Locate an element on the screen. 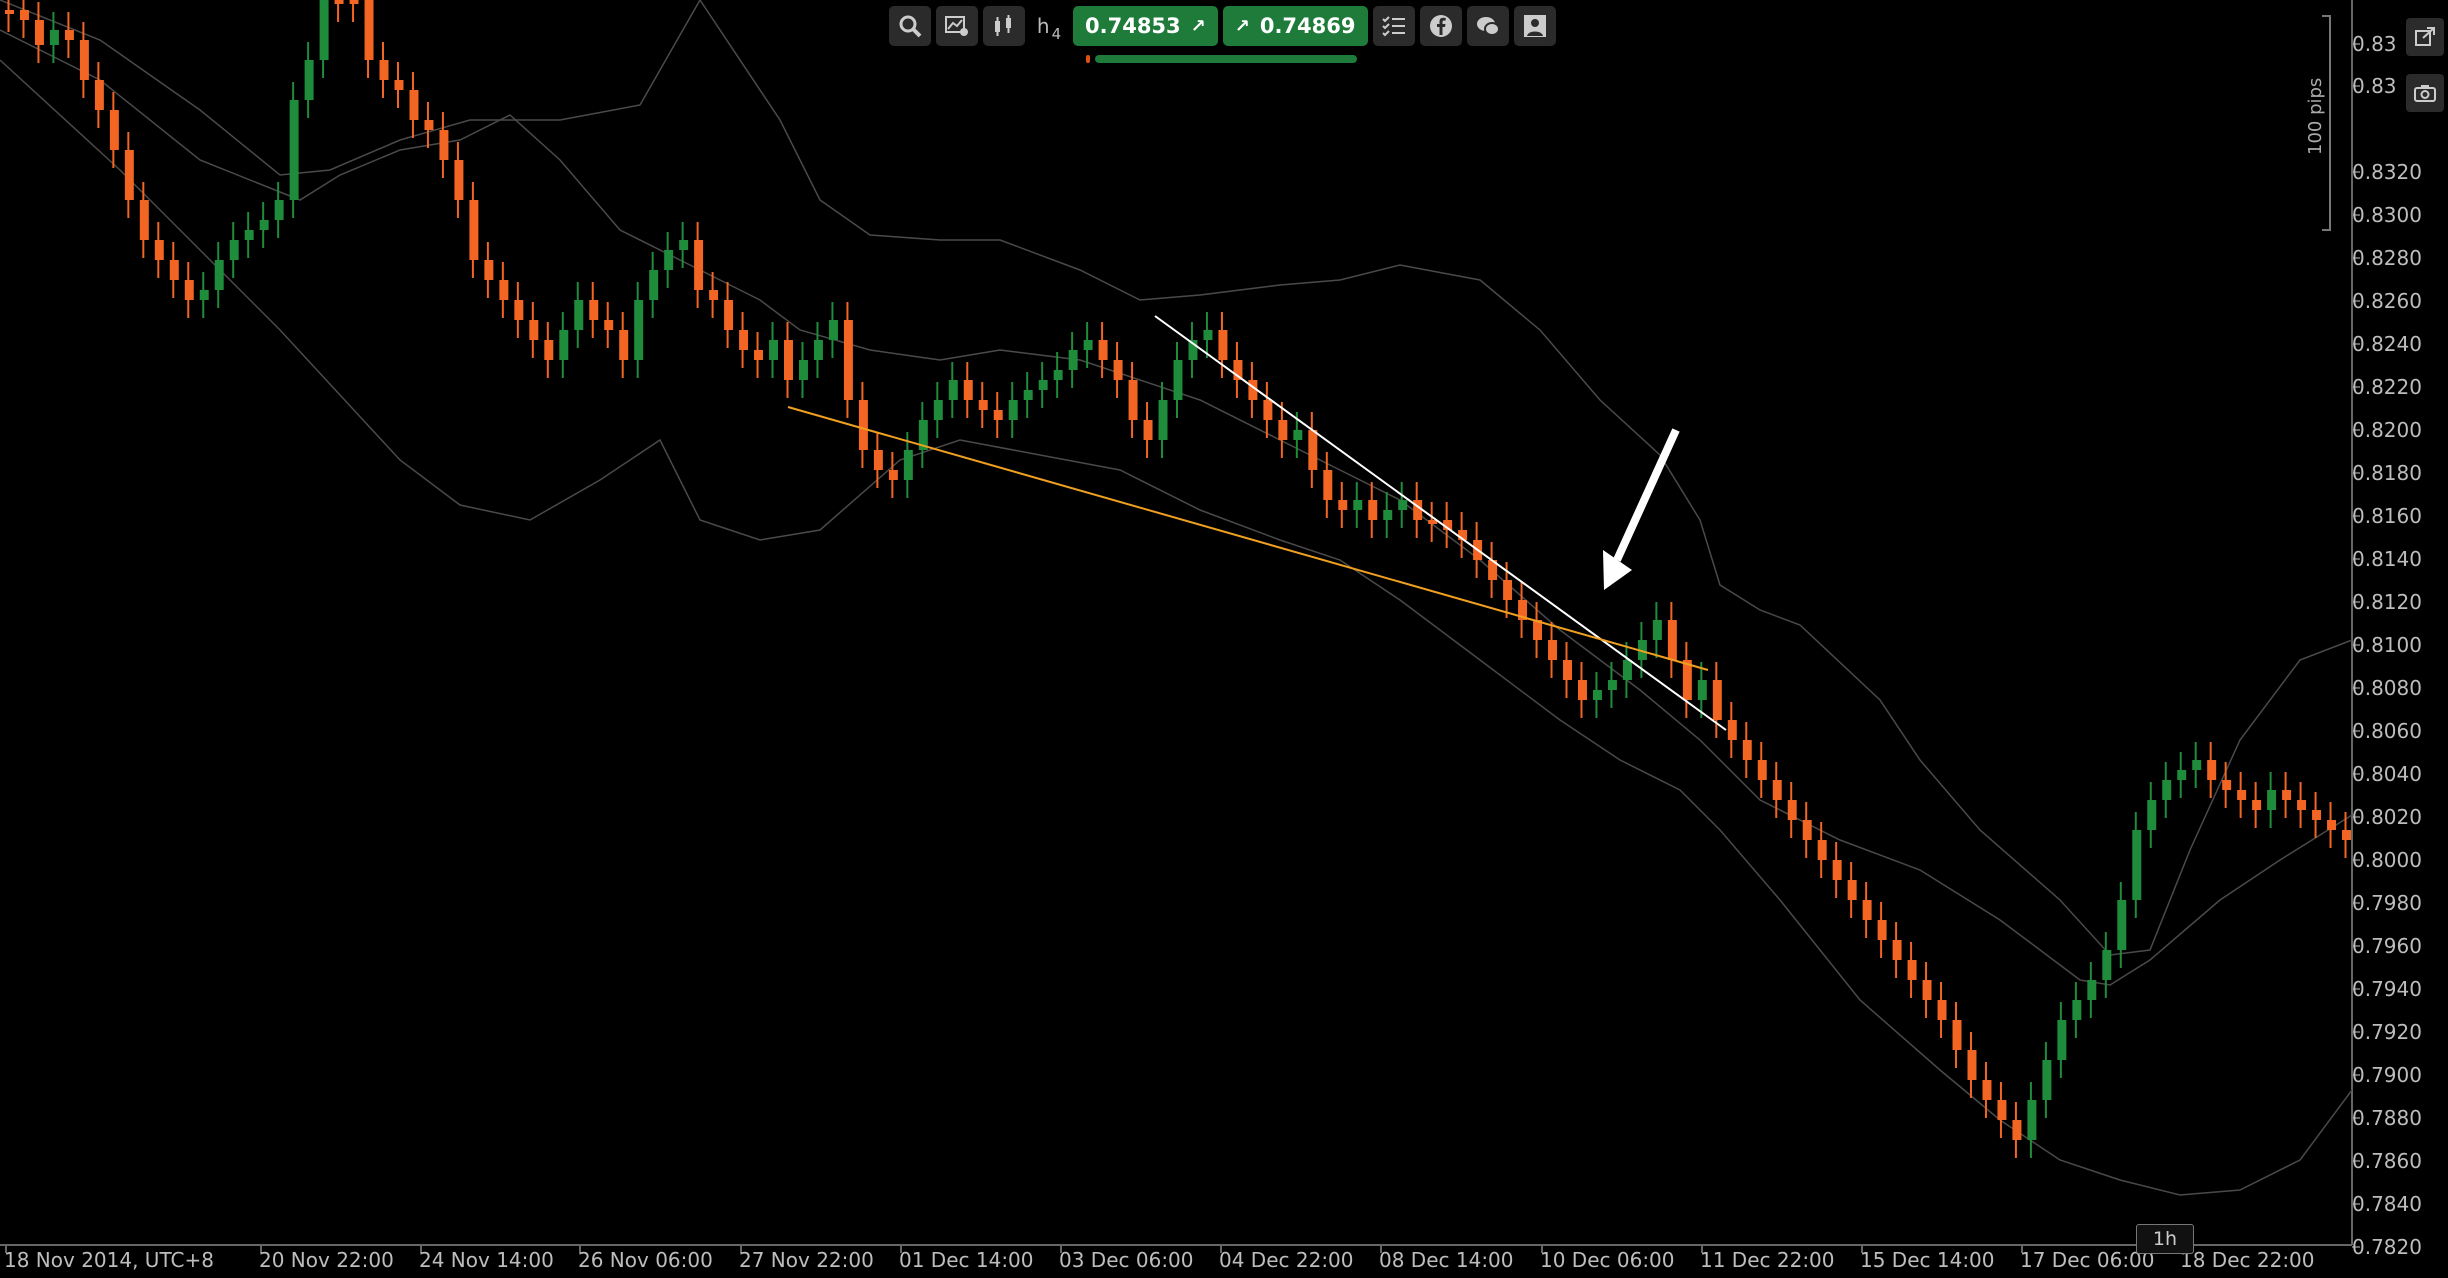 The image size is (2448, 1278). time-tick-label: 17 Dec 06:00 is located at coordinates (2087, 1260).